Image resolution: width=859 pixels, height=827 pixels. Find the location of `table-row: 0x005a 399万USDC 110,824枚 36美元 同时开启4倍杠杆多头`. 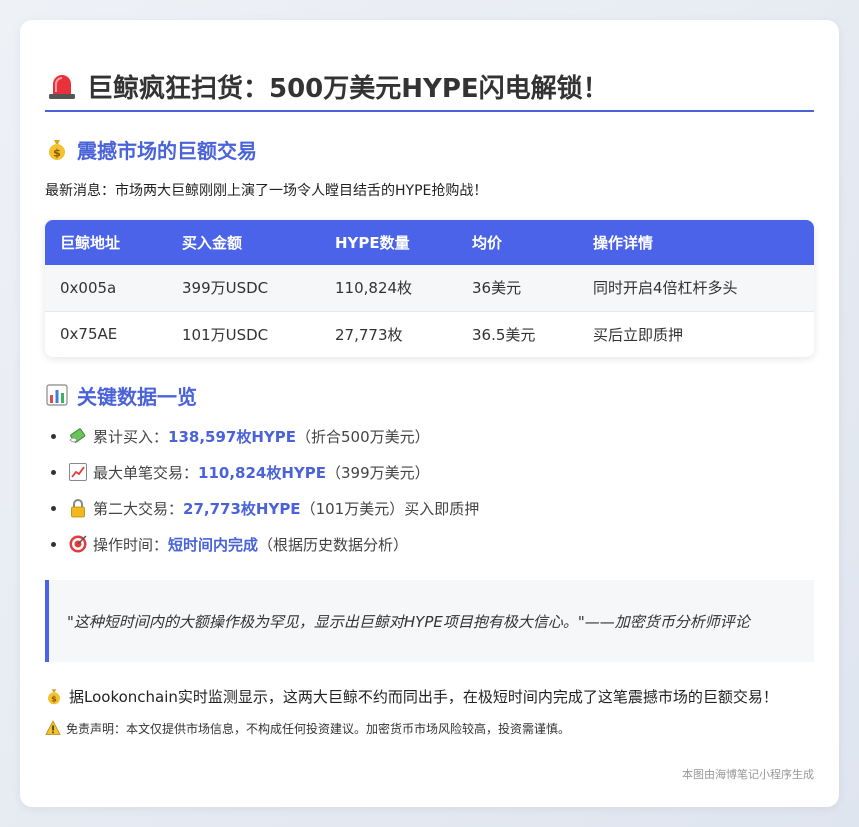

table-row: 0x005a 399万USDC 110,824枚 36美元 同时开启4倍杠杆多头 is located at coordinates (429, 288).